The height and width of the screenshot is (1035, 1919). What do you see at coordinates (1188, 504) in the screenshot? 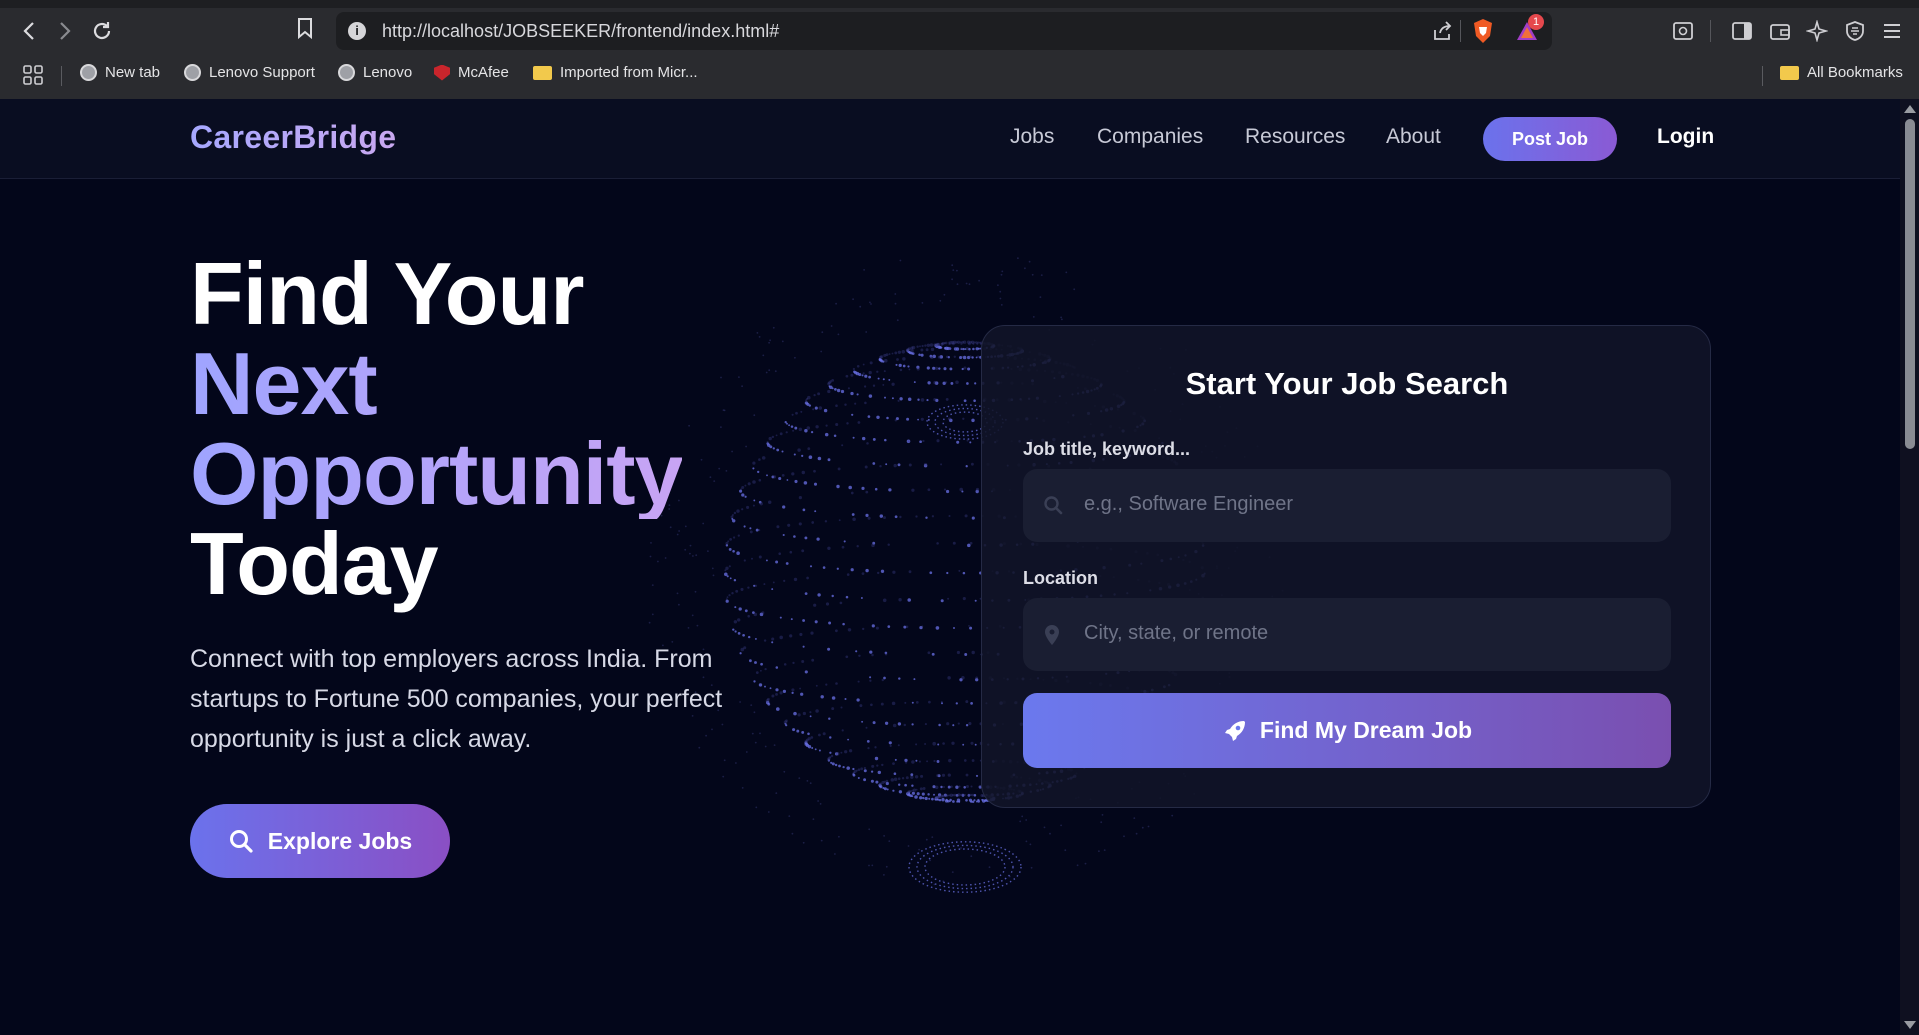
I see `job-title-placeholder: e.g., Software Engineer` at bounding box center [1188, 504].